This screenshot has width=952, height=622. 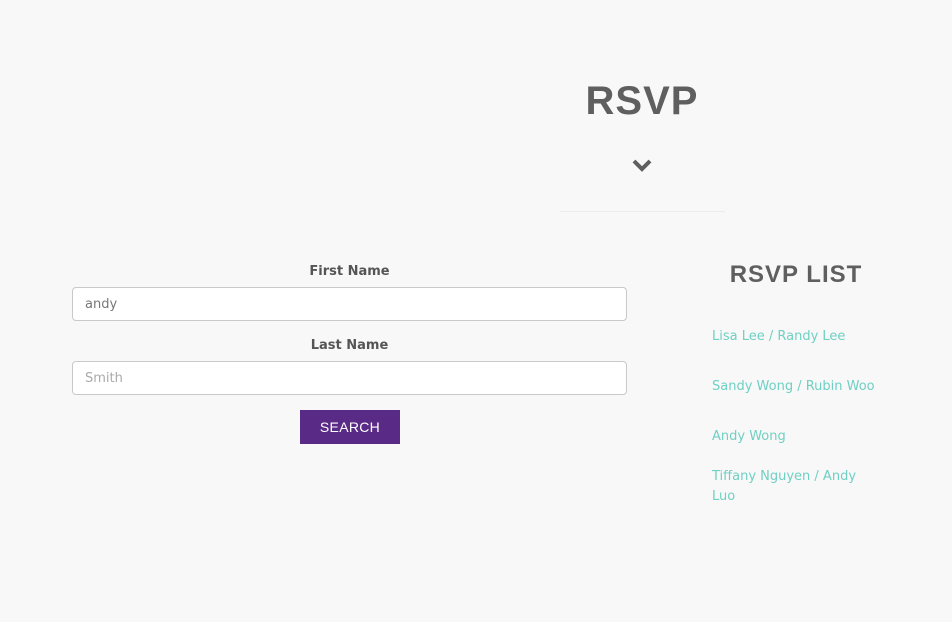 What do you see at coordinates (349, 378) in the screenshot?
I see `last-name-input` at bounding box center [349, 378].